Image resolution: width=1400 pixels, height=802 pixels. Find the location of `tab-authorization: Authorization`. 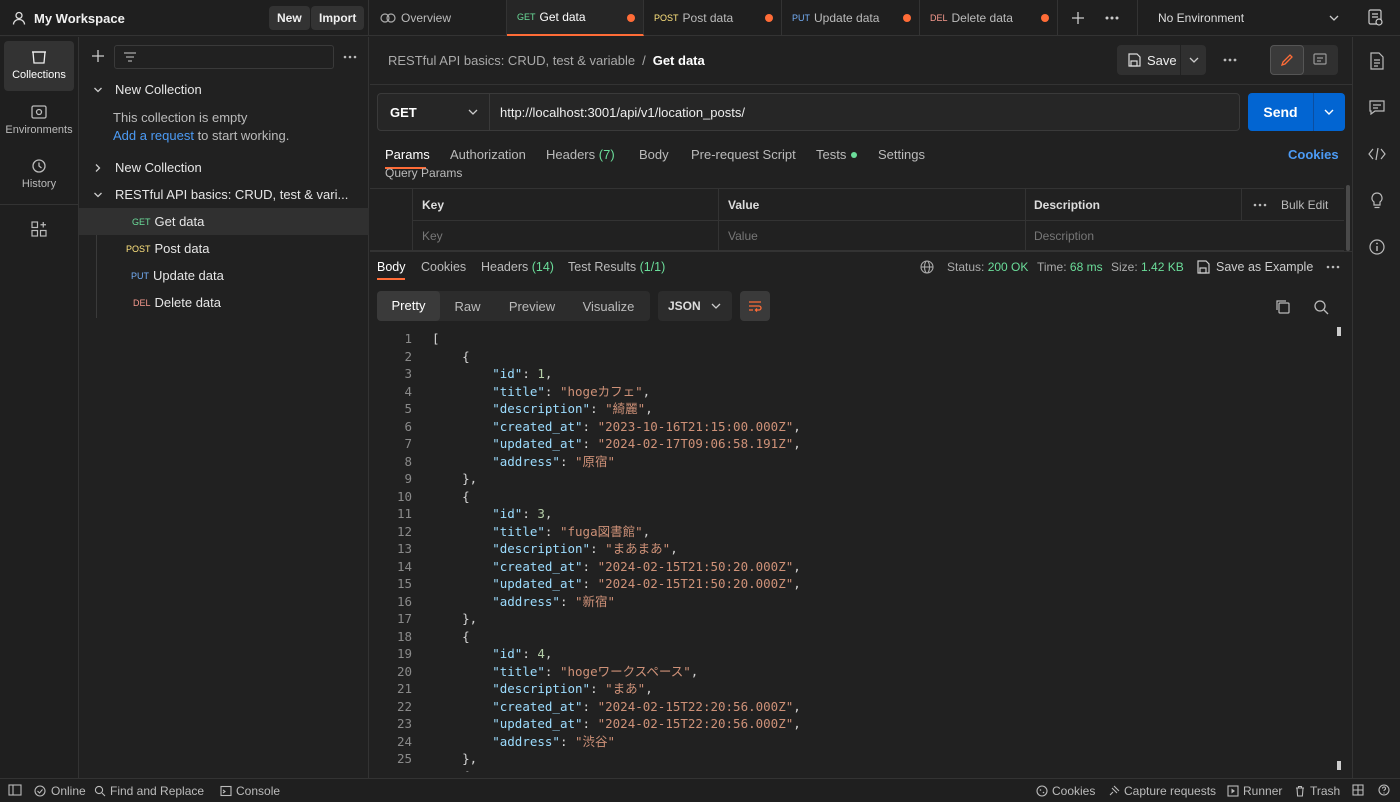

tab-authorization: Authorization is located at coordinates (488, 154).